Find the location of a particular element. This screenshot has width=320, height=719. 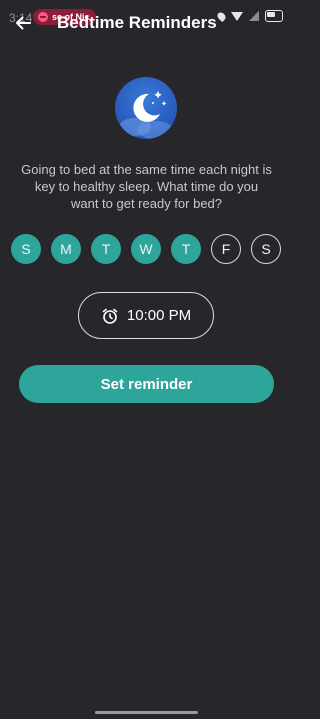

day-toggle: M is located at coordinates (66, 249).